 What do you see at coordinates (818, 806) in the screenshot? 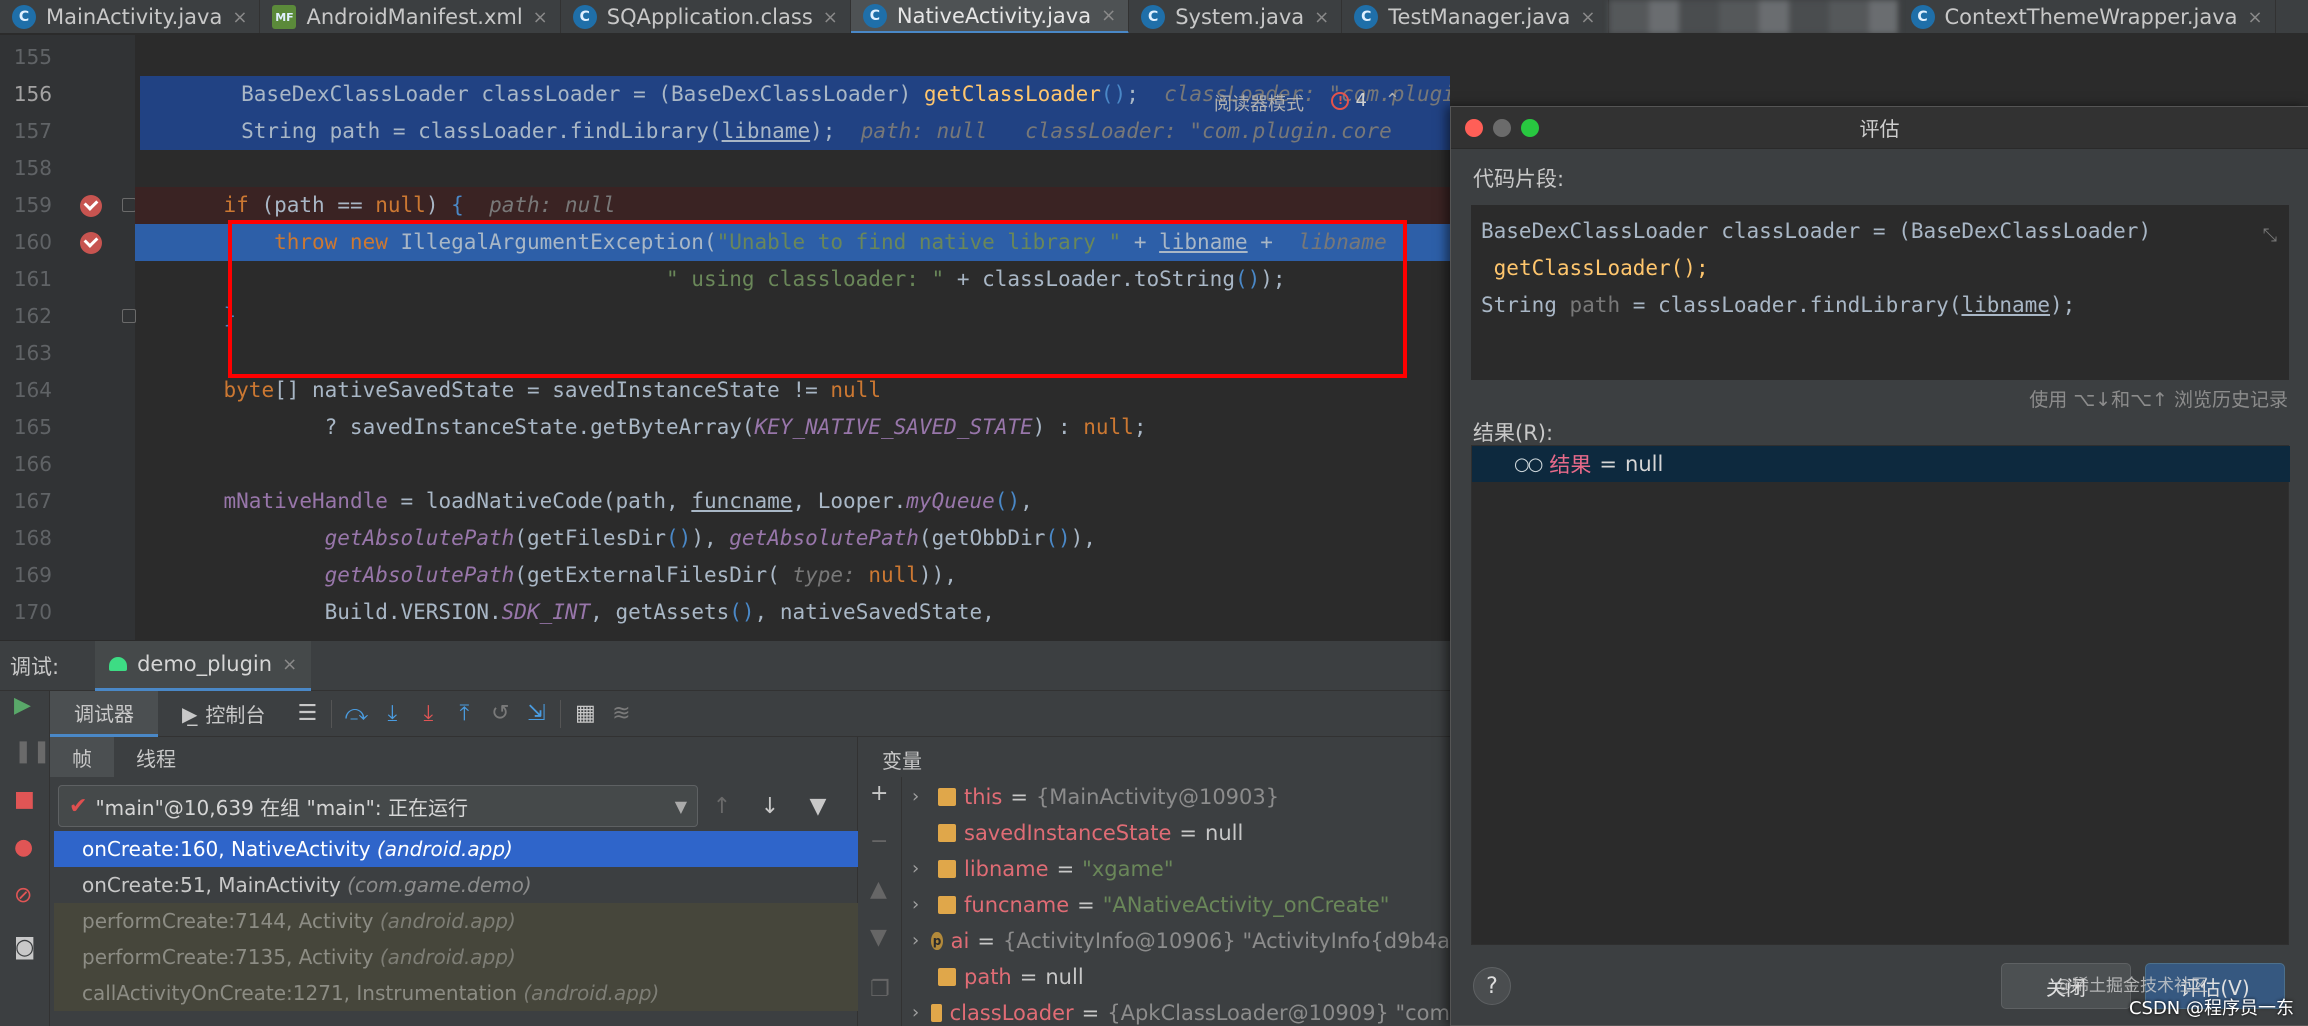
I see `filter-icon: ▼` at bounding box center [818, 806].